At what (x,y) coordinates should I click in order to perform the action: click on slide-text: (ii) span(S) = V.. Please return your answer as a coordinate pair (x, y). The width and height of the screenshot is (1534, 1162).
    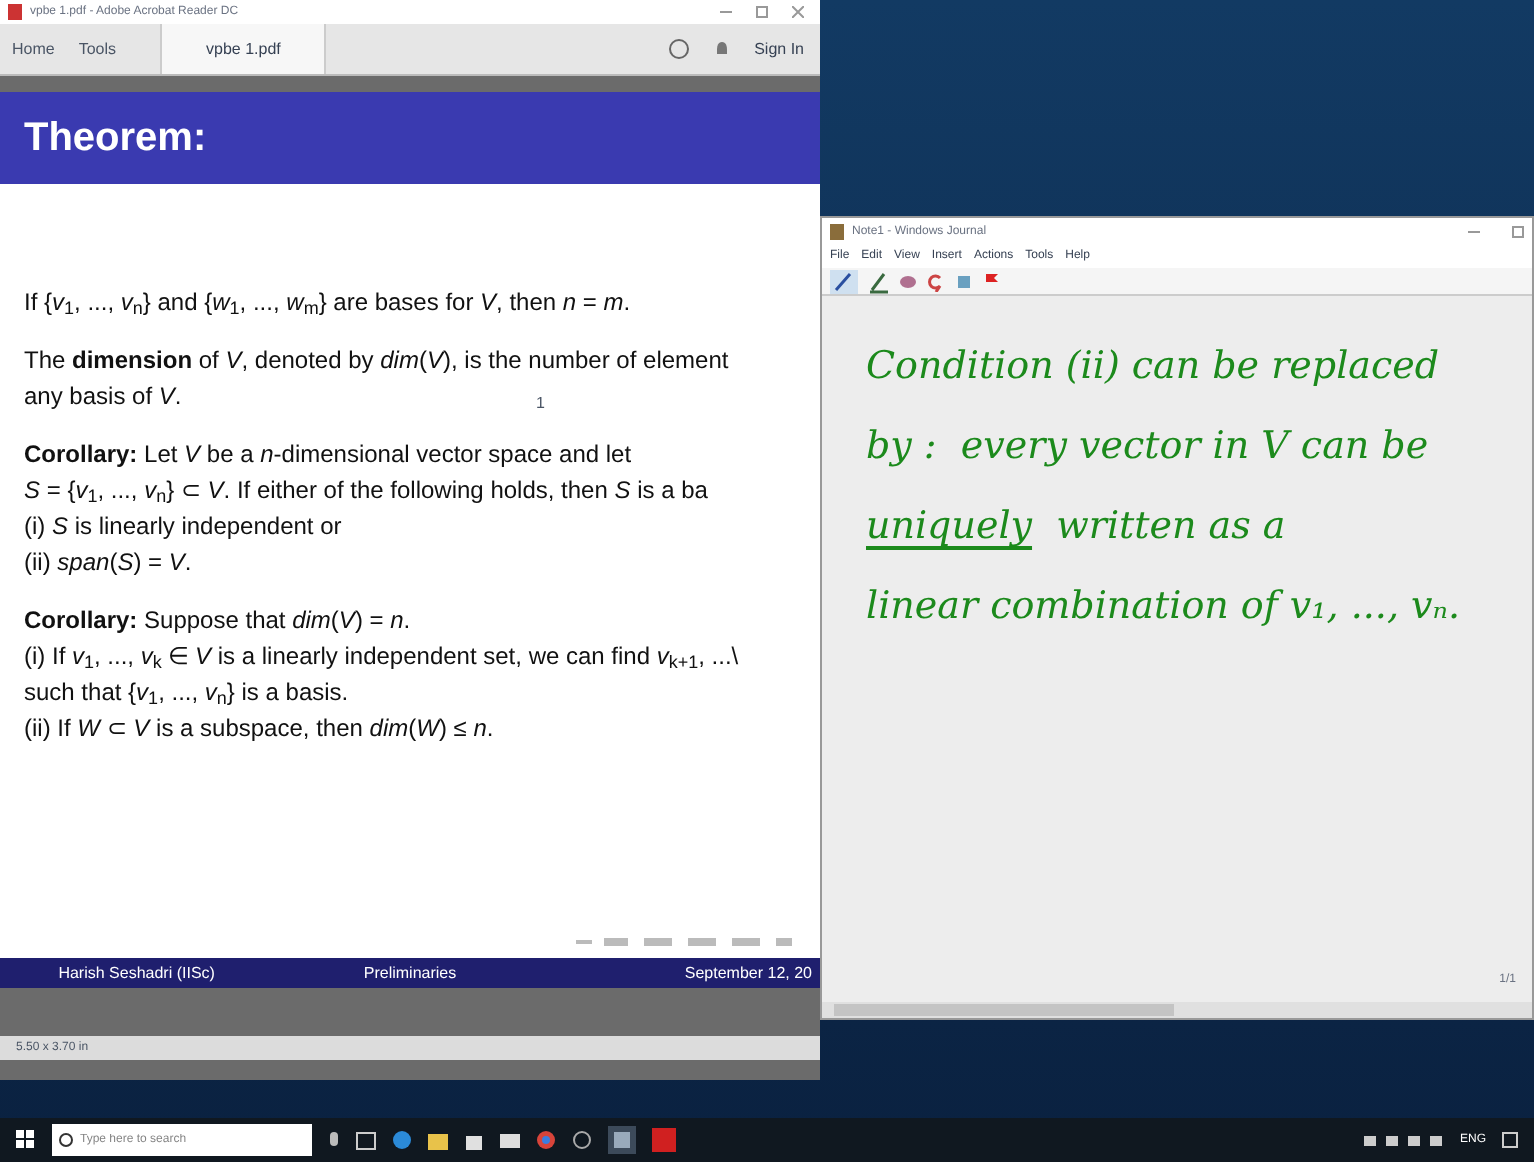
    Looking at the image, I should click on (108, 563).